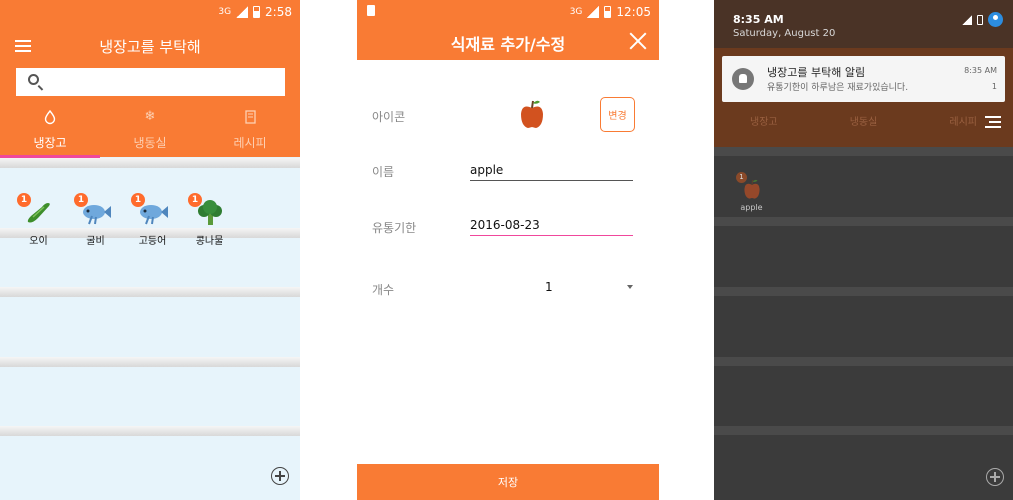 This screenshot has width=1013, height=500. I want to click on status-bar: 3G 2:58, so click(150, 12).